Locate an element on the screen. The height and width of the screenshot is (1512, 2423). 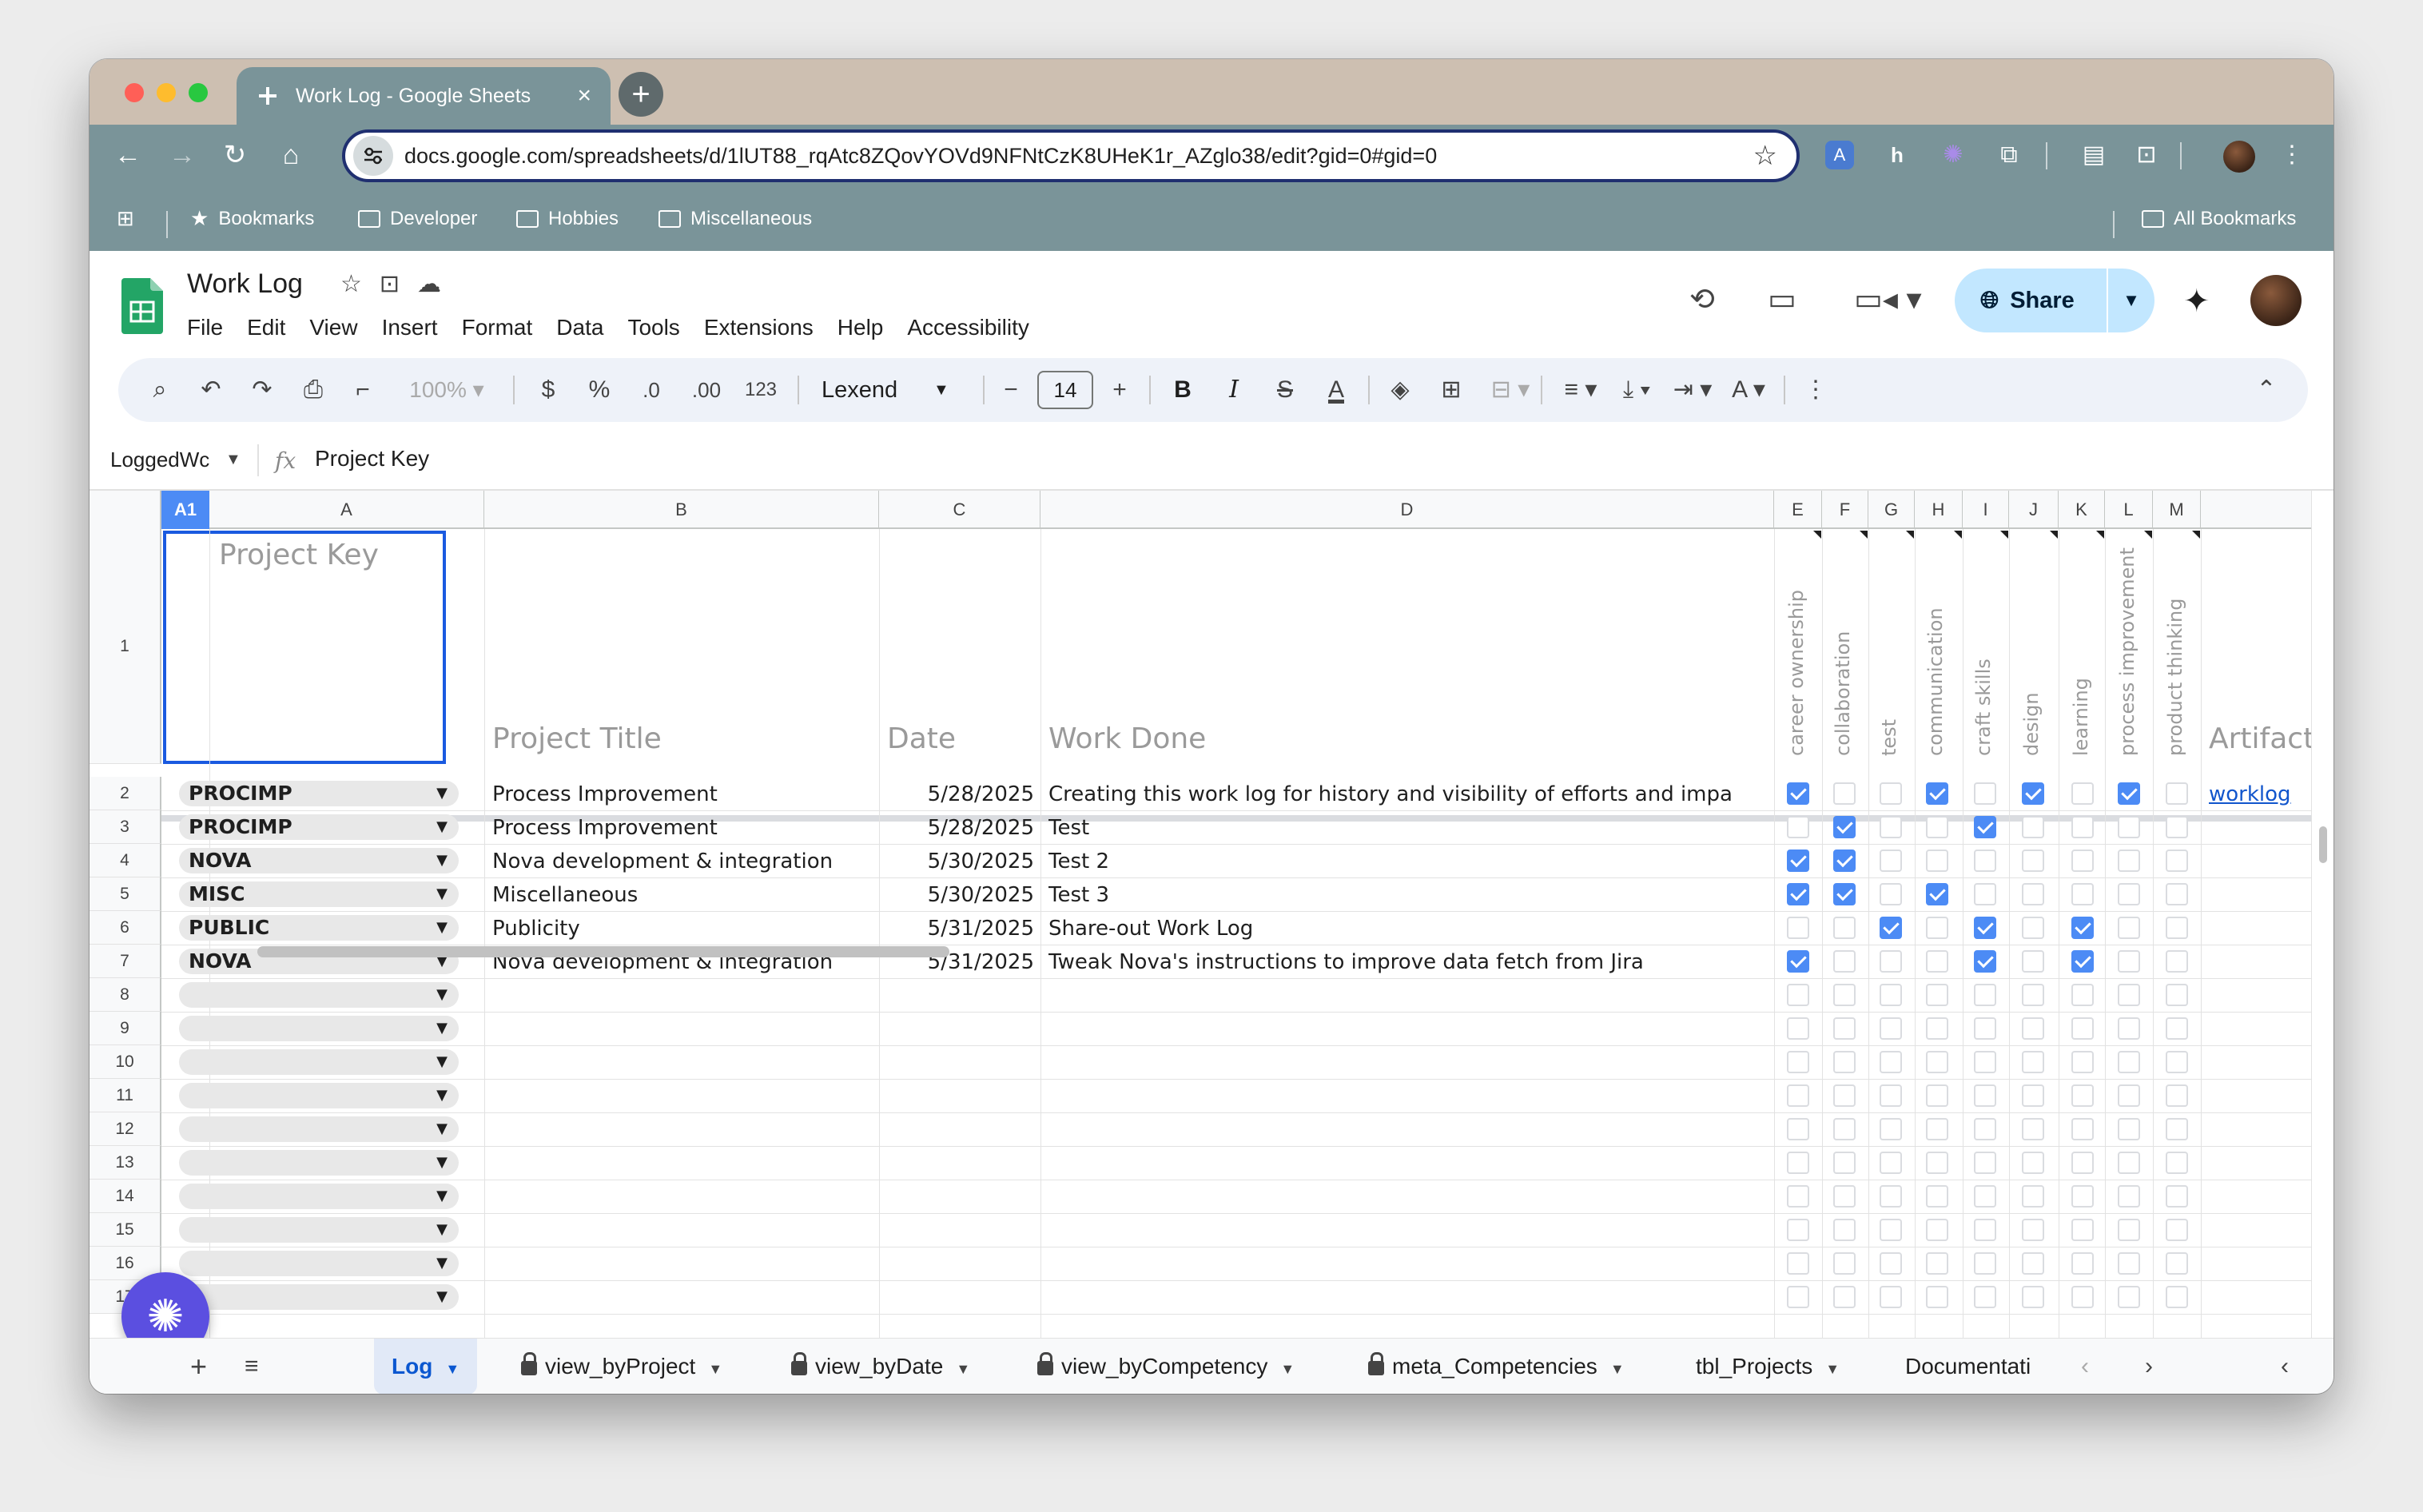
row-header: 6 is located at coordinates (125, 928).